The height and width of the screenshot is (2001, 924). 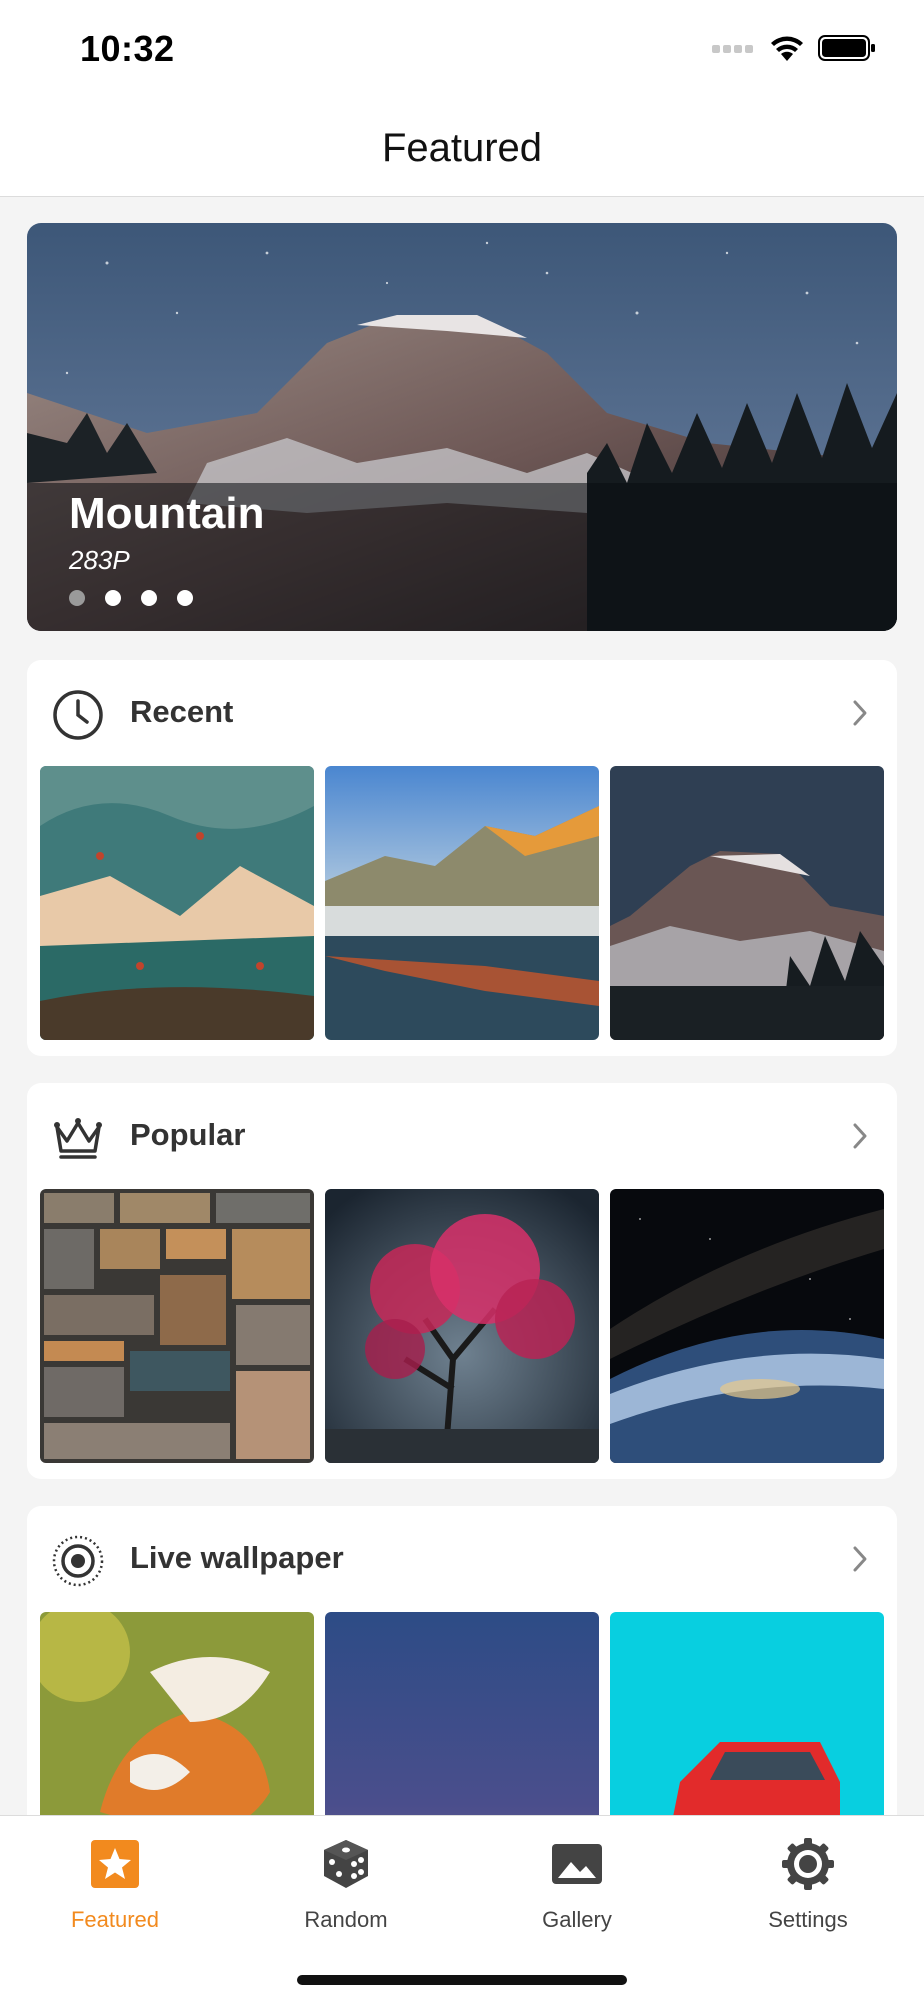 I want to click on recent-header: Recent, so click(x=462, y=713).